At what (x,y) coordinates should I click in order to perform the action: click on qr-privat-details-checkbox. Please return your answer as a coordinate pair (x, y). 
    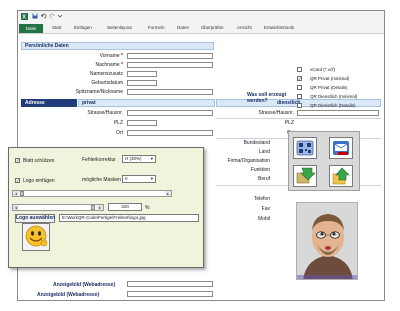
    Looking at the image, I should click on (299, 87).